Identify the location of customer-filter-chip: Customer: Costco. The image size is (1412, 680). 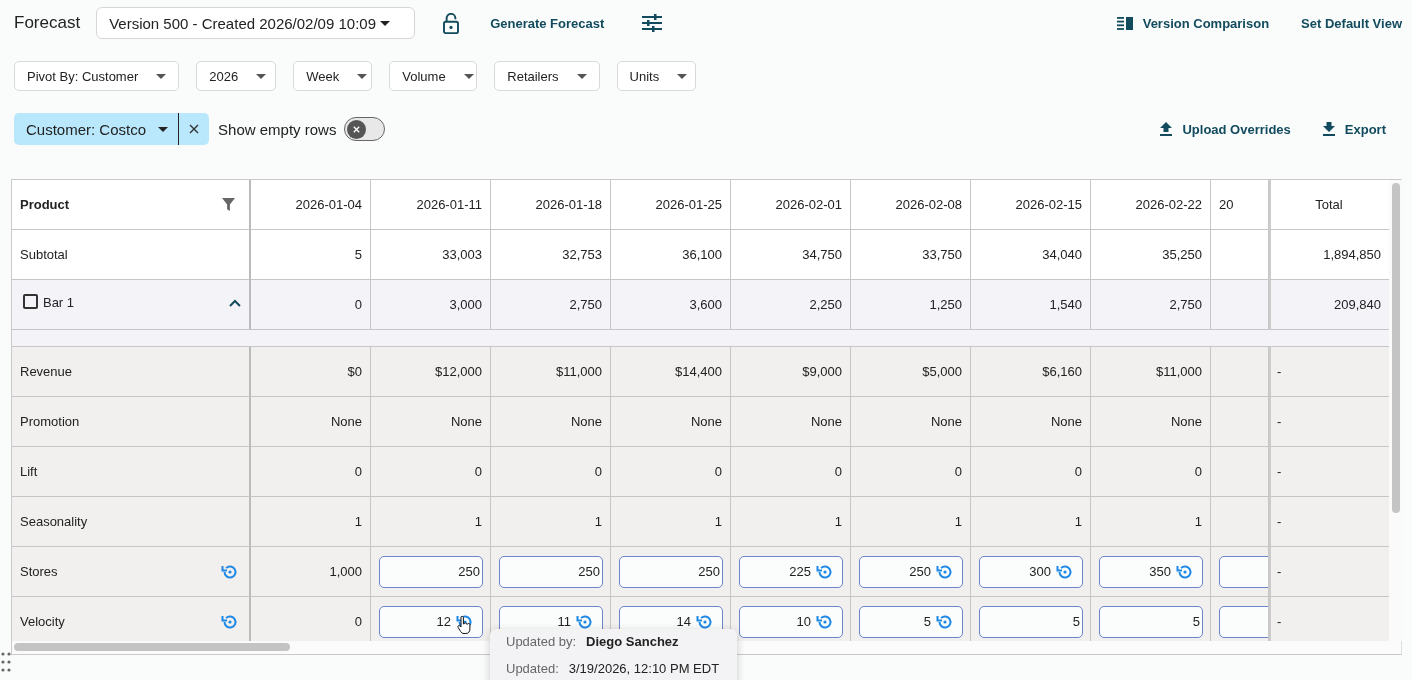
(112, 129).